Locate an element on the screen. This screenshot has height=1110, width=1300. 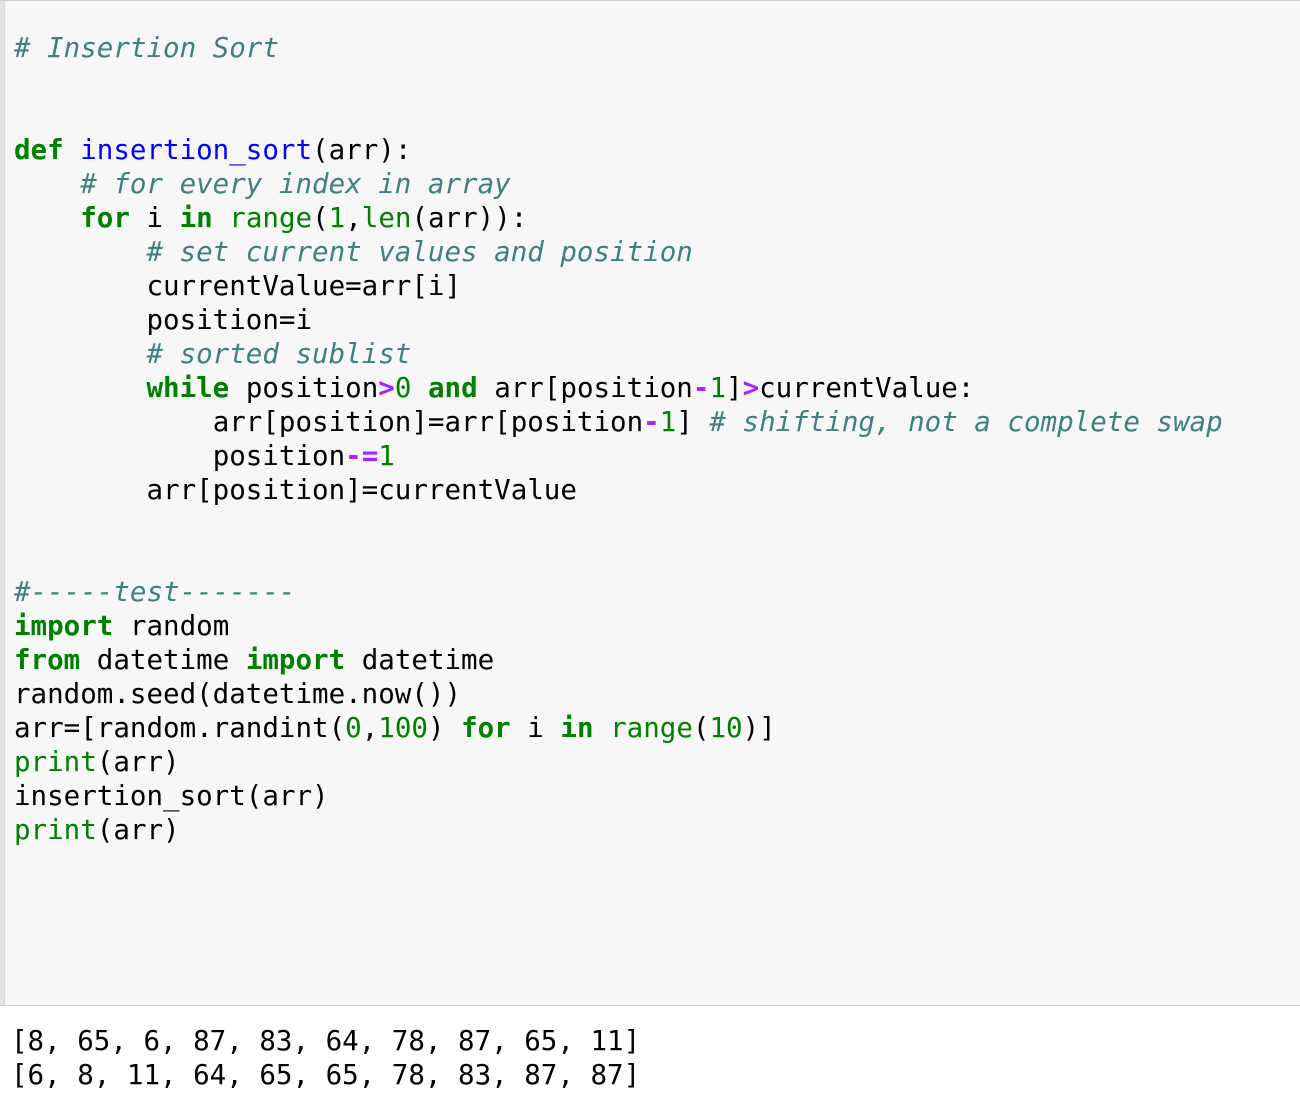
number-literal: 10 is located at coordinates (726, 728).